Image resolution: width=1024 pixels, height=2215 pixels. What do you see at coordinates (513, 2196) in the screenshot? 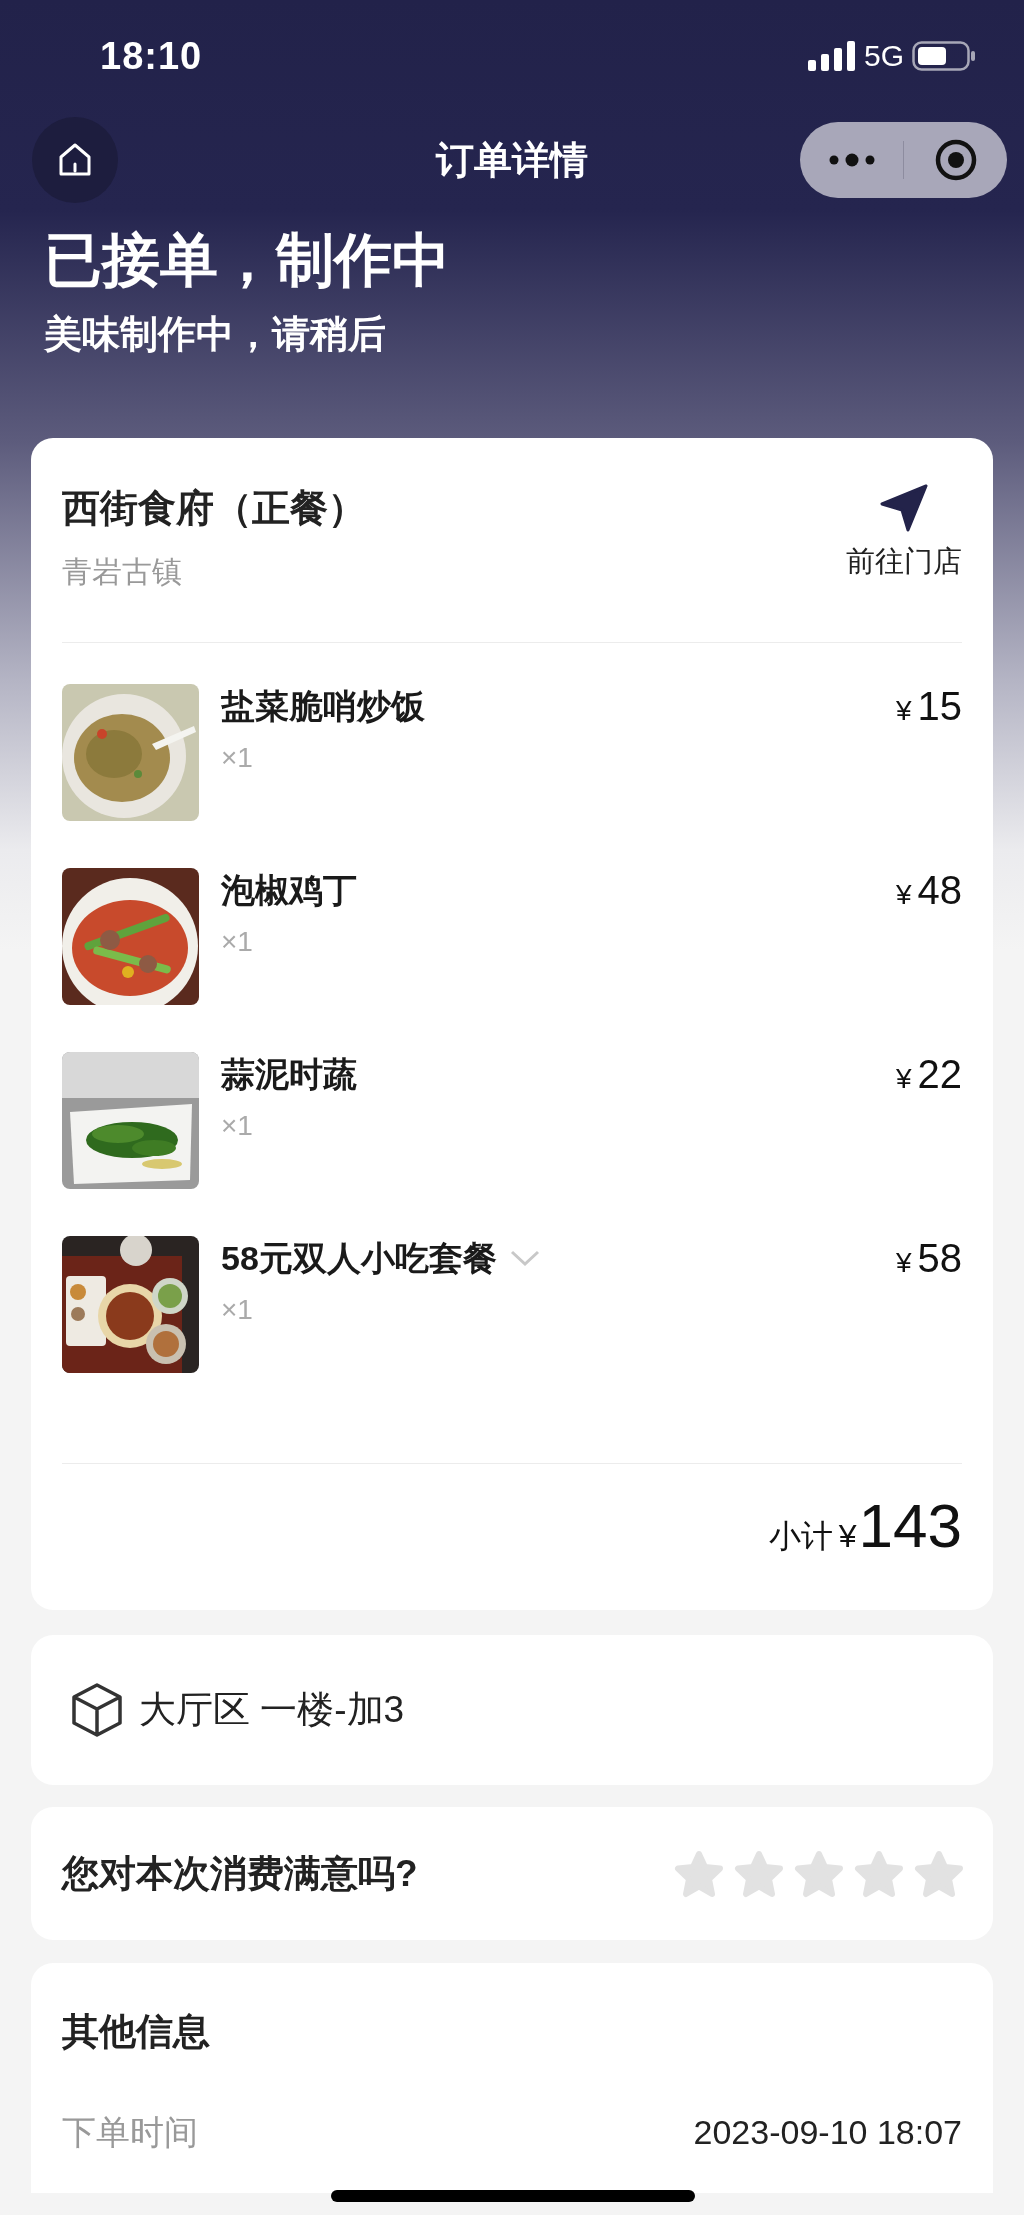
I see `home-indicator` at bounding box center [513, 2196].